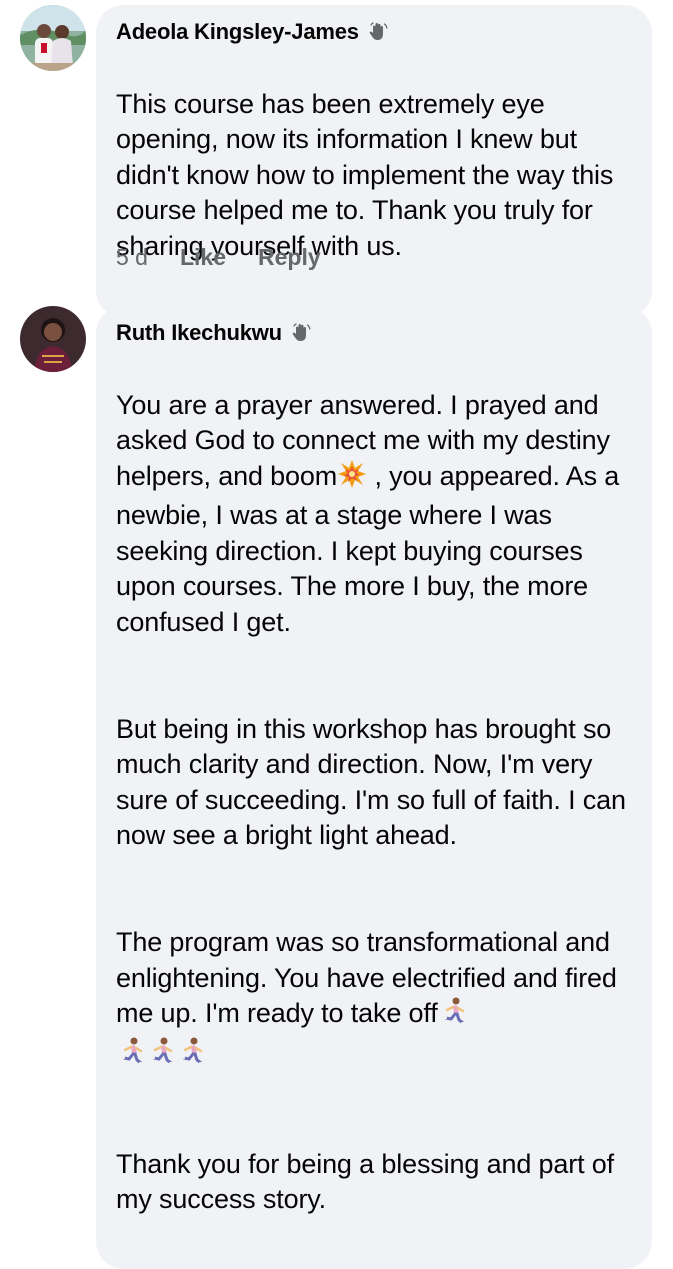 Image resolution: width=673 pixels, height=1269 pixels. I want to click on author-row: Adeola Kingsley-James, so click(374, 32).